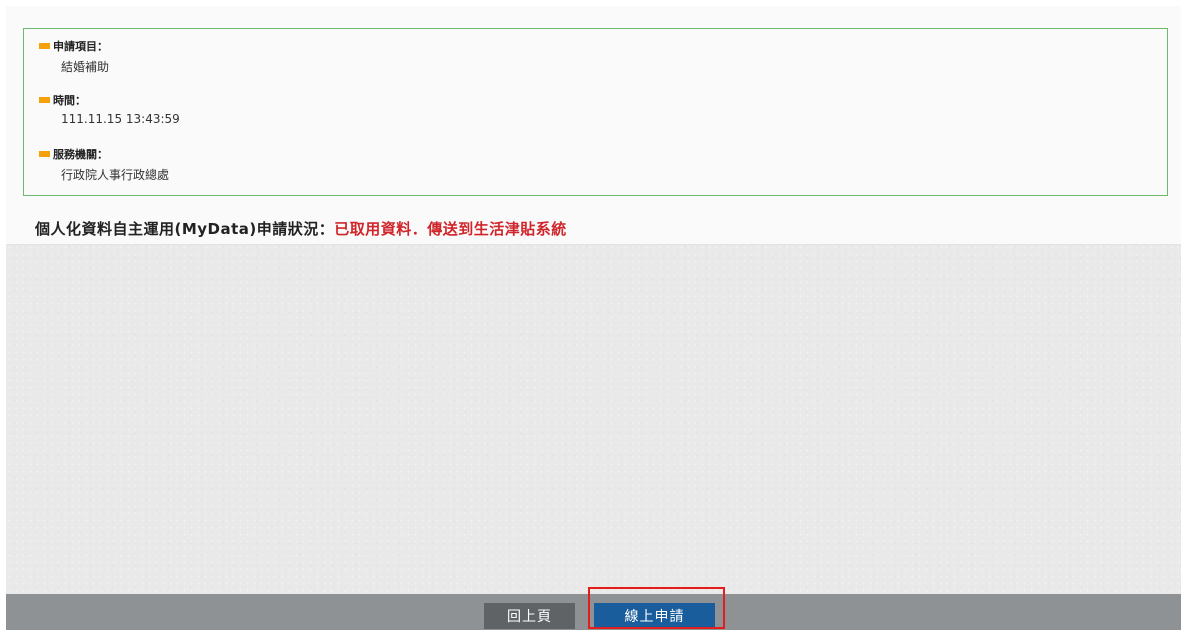 The height and width of the screenshot is (630, 1187). Describe the element at coordinates (80, 154) in the screenshot. I see `field-label: 服務機關：` at that location.